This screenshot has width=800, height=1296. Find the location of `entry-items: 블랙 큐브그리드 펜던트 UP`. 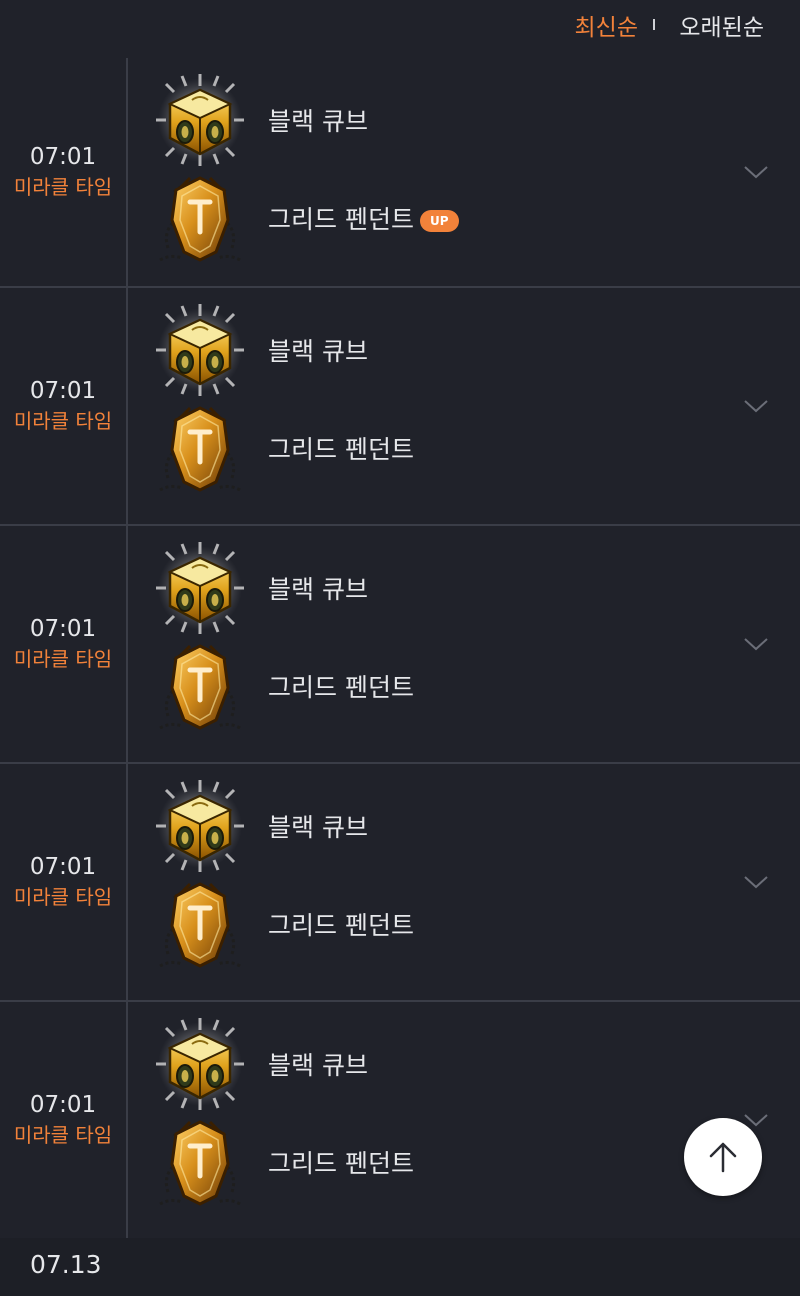

entry-items: 블랙 큐브그리드 펜던트 UP is located at coordinates (475, 172).